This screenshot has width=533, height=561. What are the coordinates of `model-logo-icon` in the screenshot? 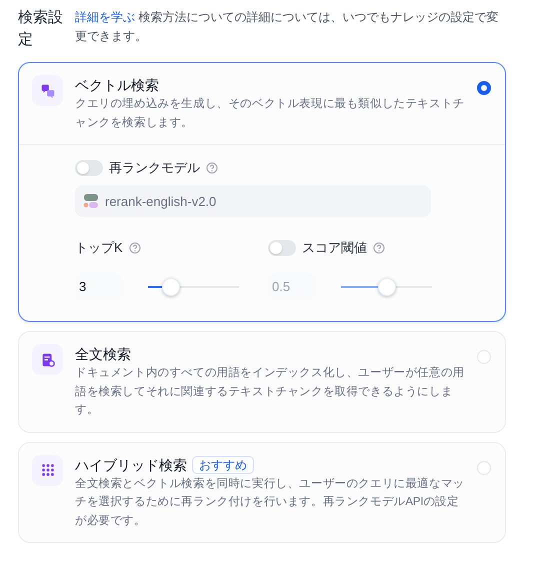 It's located at (91, 201).